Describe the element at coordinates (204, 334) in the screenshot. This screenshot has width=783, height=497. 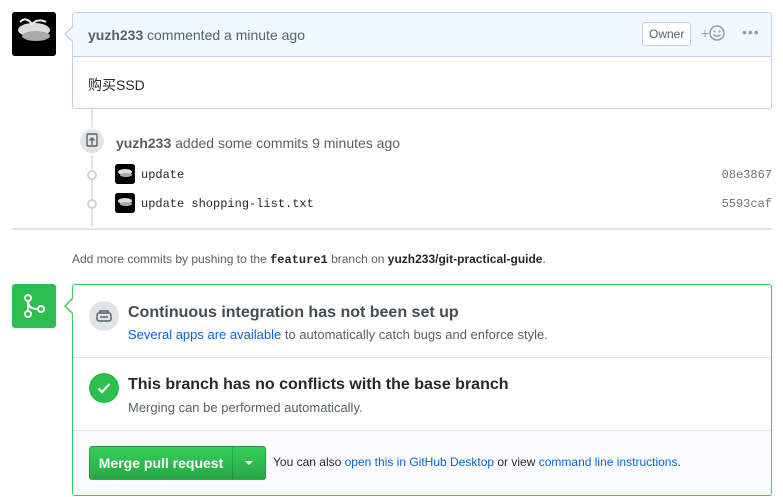
I see `ci-apps-link: Several apps are available` at that location.